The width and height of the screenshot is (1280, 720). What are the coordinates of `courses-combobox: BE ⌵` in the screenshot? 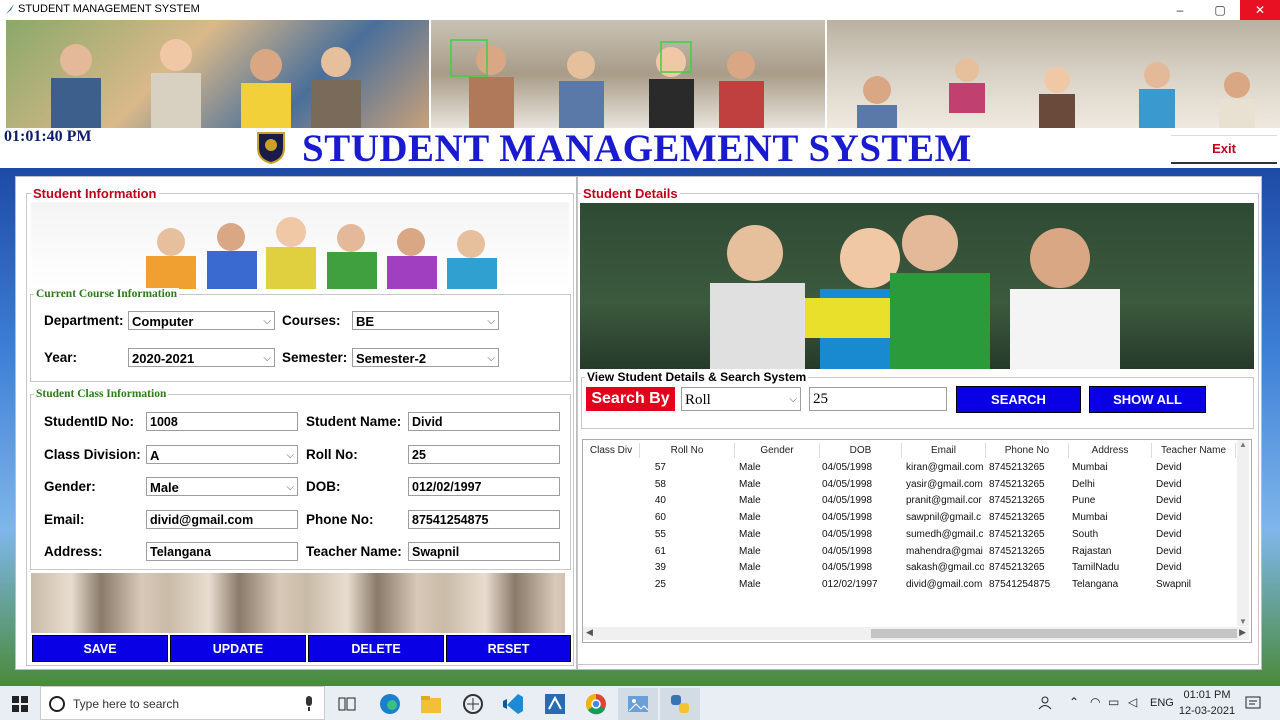 It's located at (425, 320).